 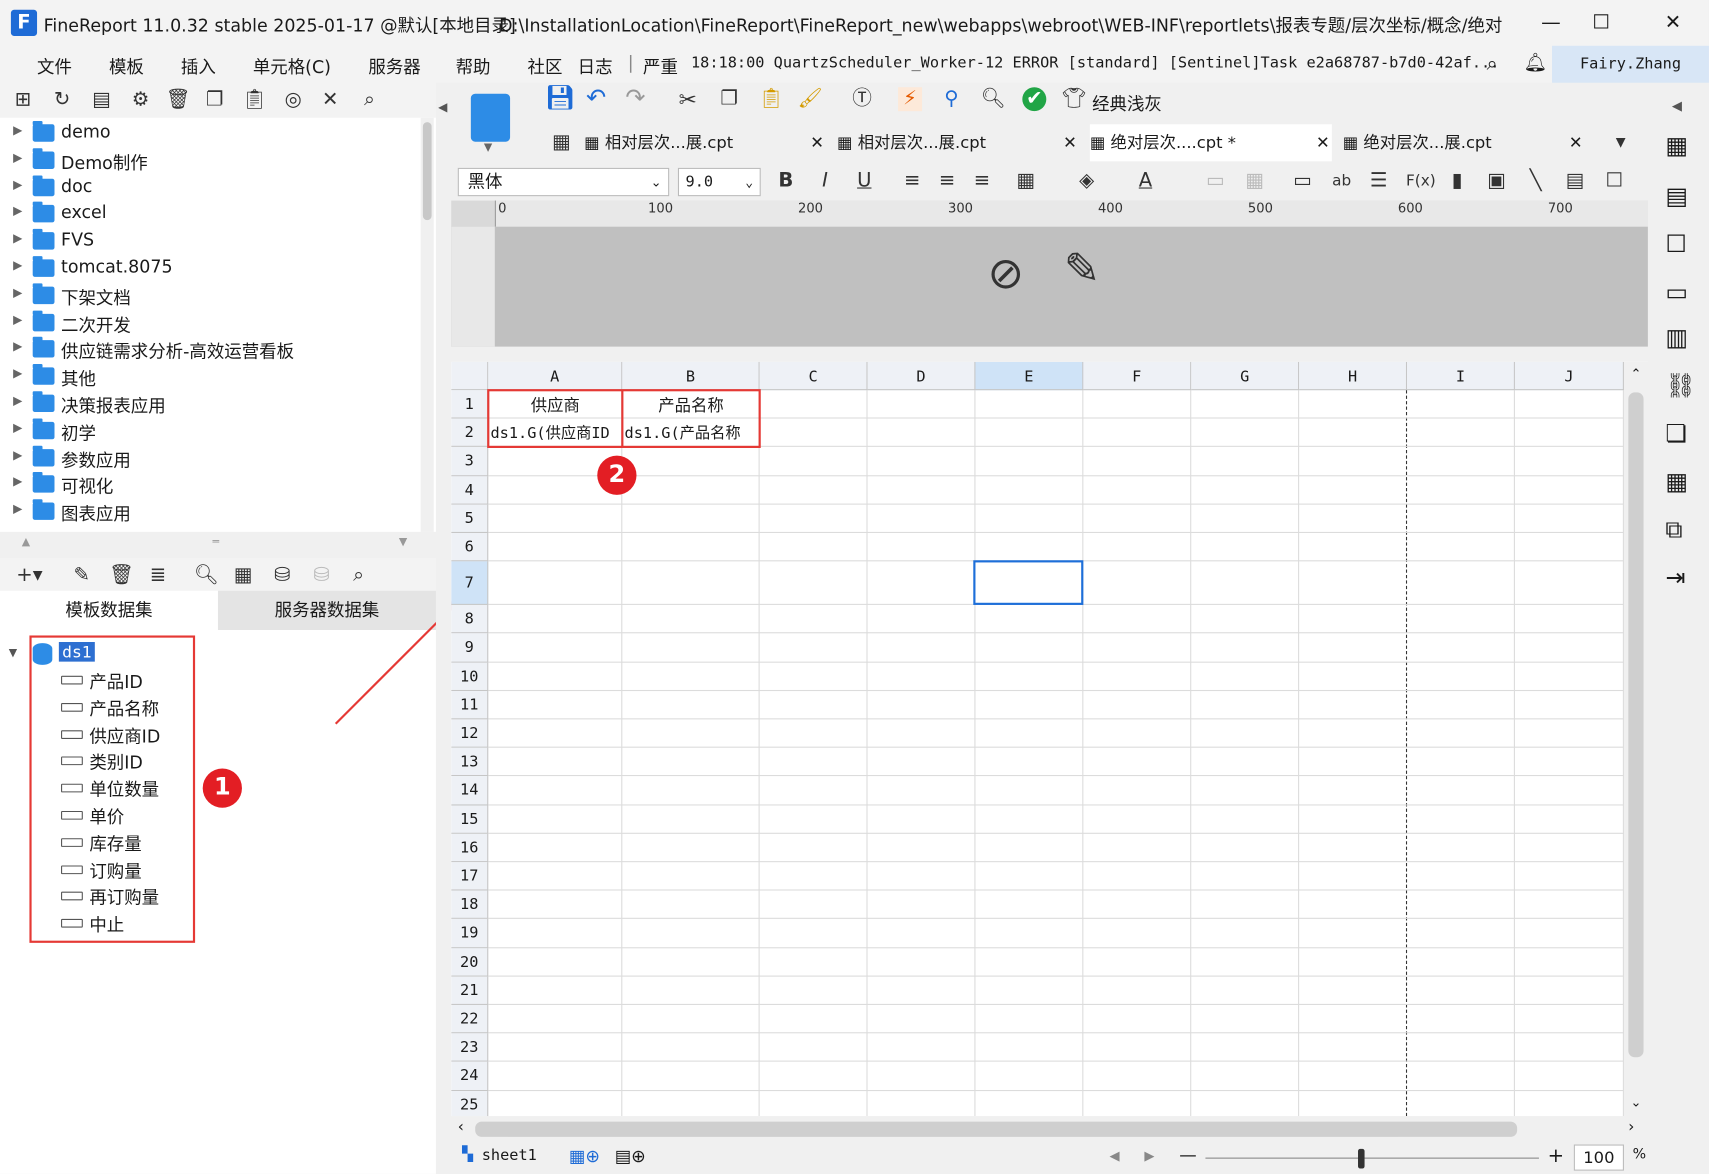 I want to click on image-icon: ▣, so click(x=1496, y=181).